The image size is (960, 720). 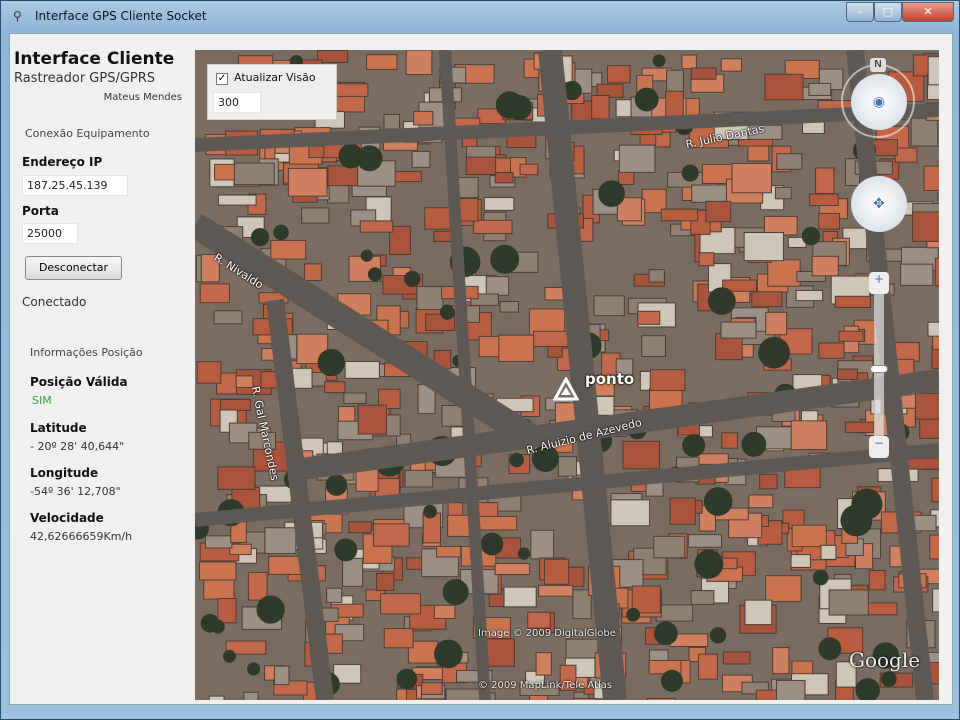 I want to click on port-input: 25000, so click(x=50, y=233).